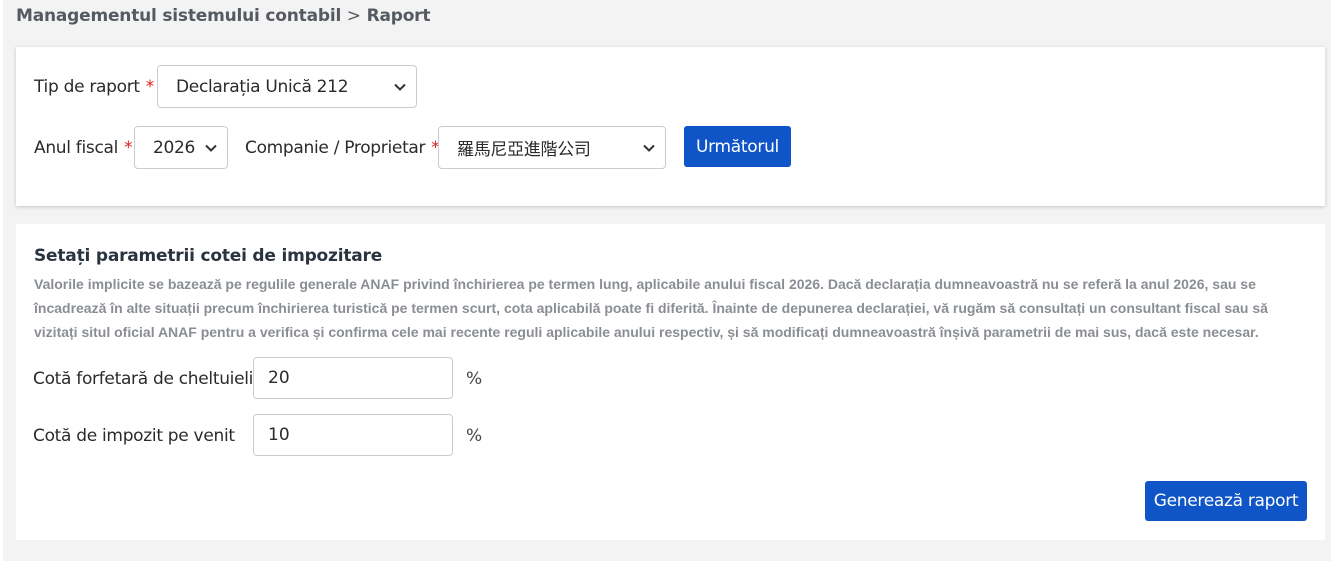  Describe the element at coordinates (474, 379) in the screenshot. I see `expense-rate-unit: %` at that location.